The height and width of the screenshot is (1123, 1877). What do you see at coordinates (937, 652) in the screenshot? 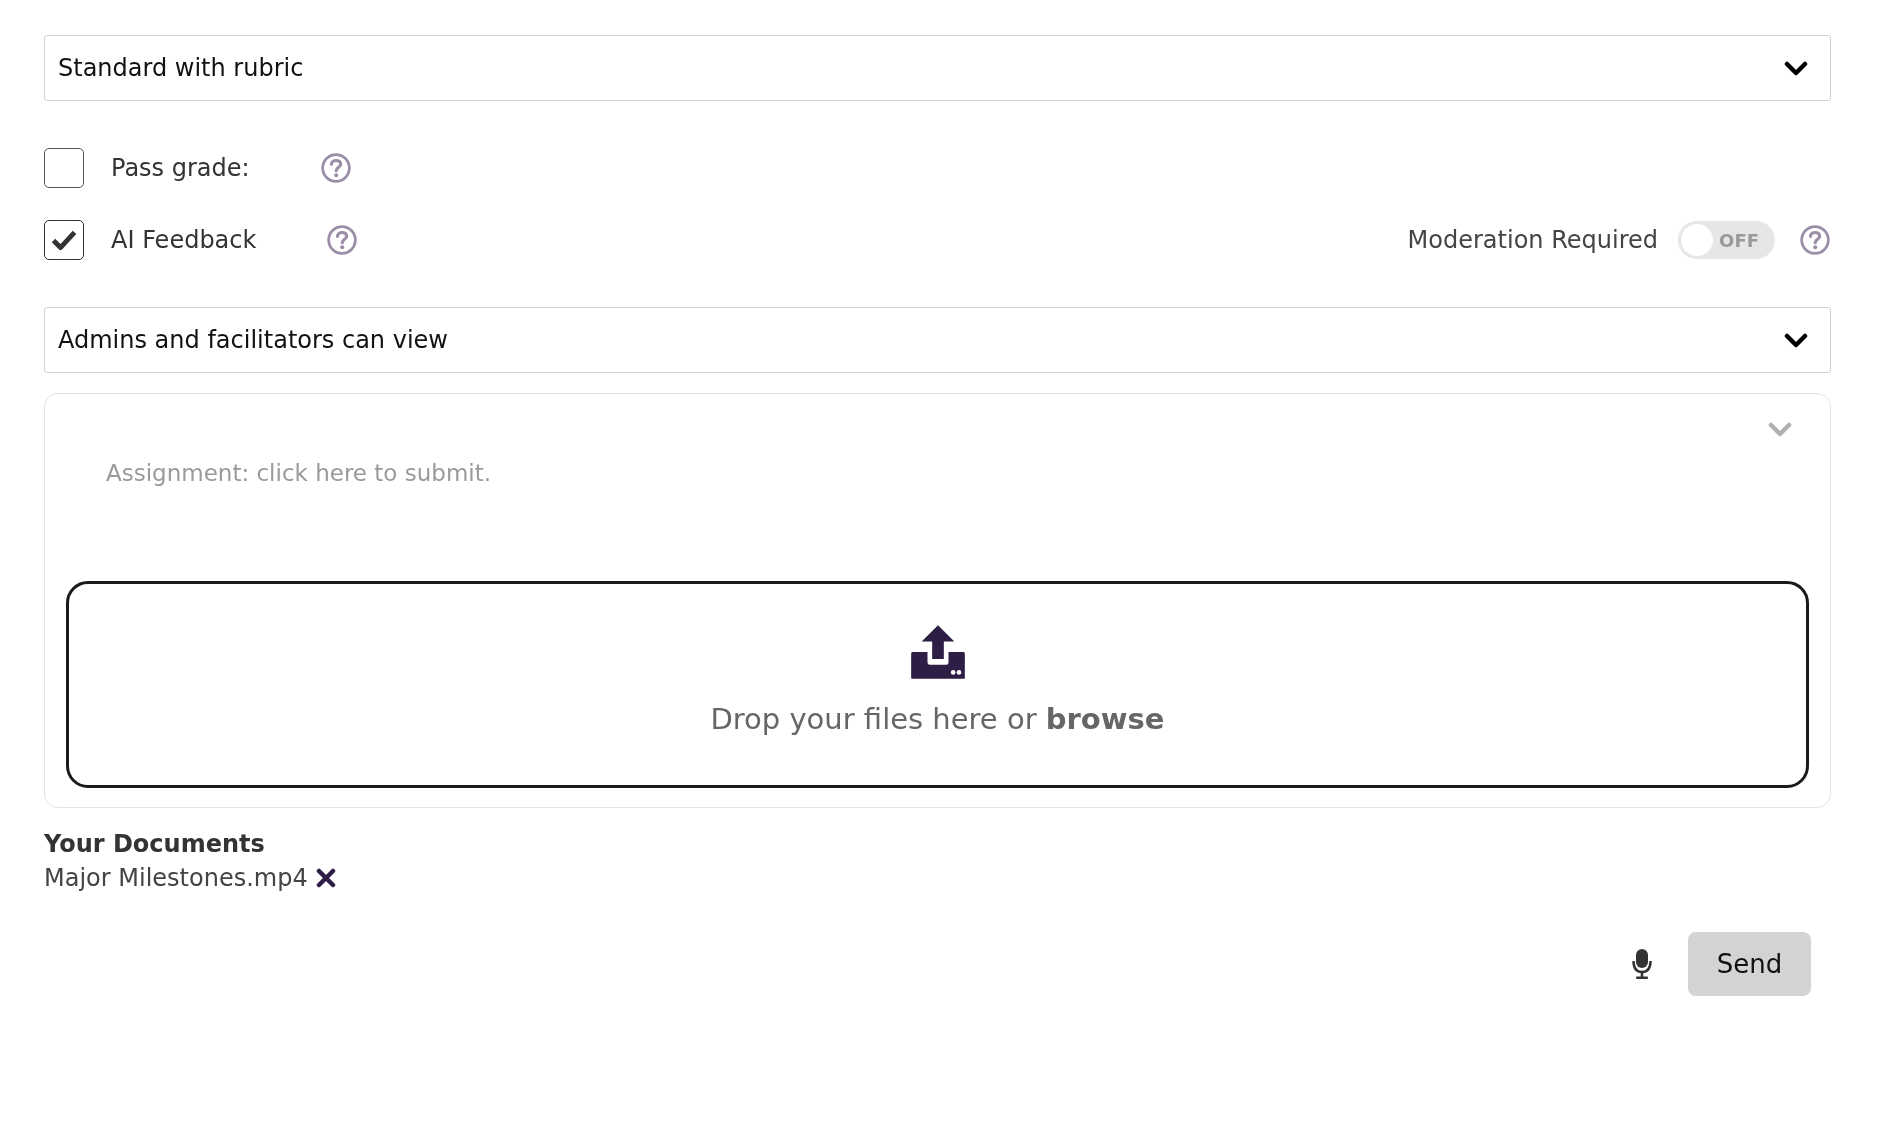
I see `upload-icon` at bounding box center [937, 652].